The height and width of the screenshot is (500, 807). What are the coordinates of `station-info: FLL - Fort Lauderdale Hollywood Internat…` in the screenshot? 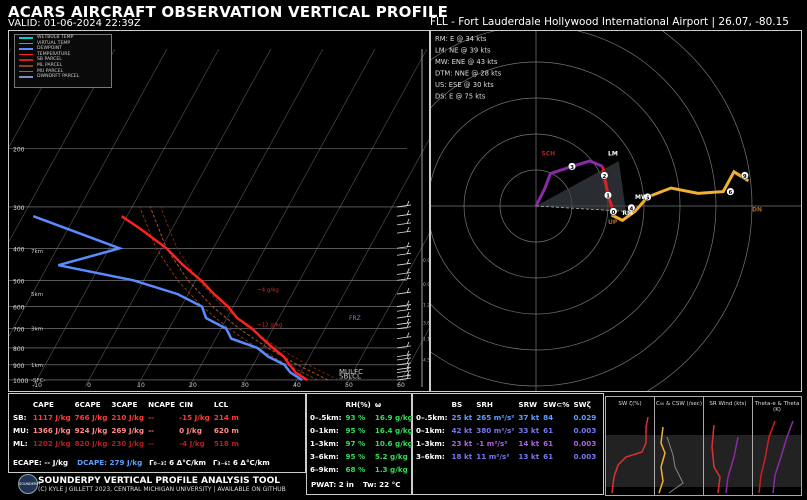 It's located at (609, 22).